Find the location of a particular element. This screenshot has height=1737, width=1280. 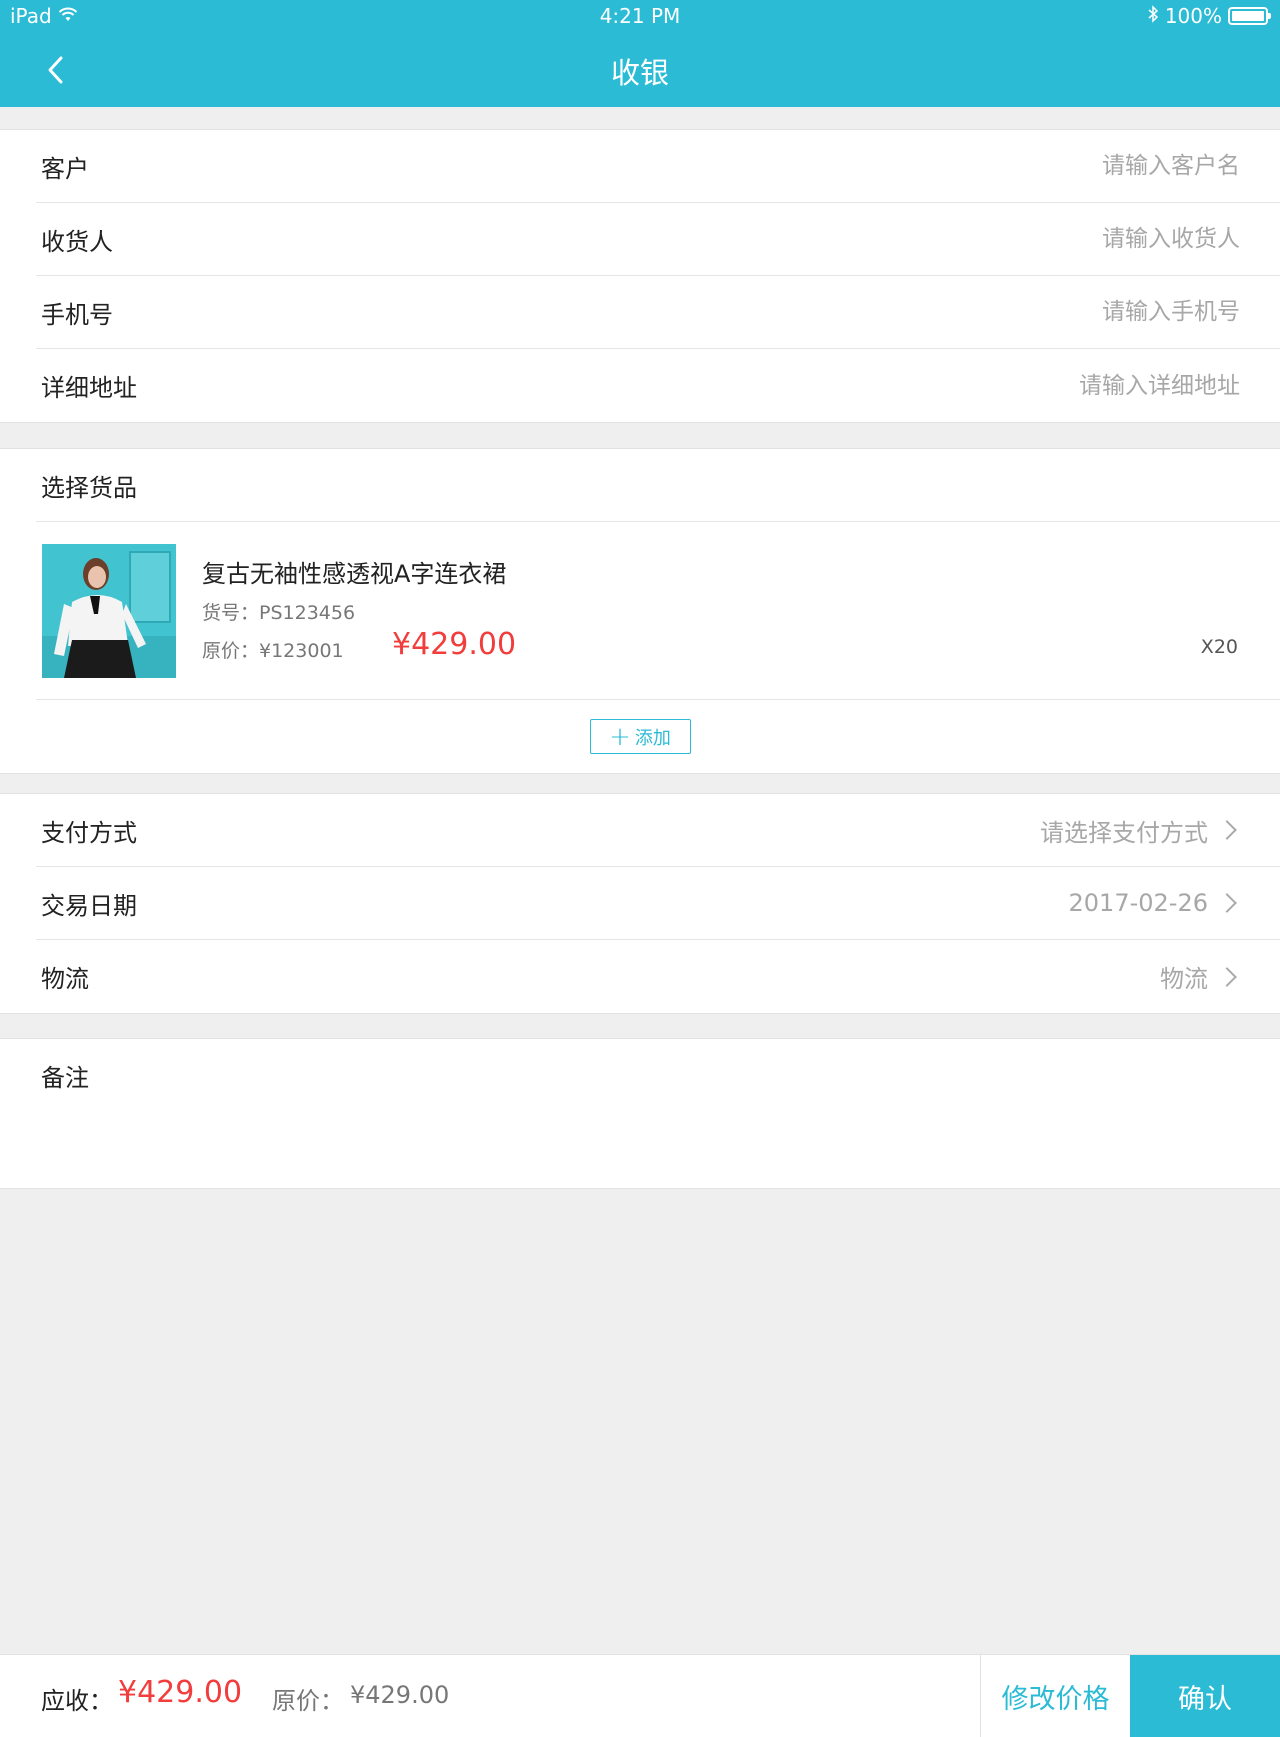

logistics-label: 物流 is located at coordinates (65, 979).